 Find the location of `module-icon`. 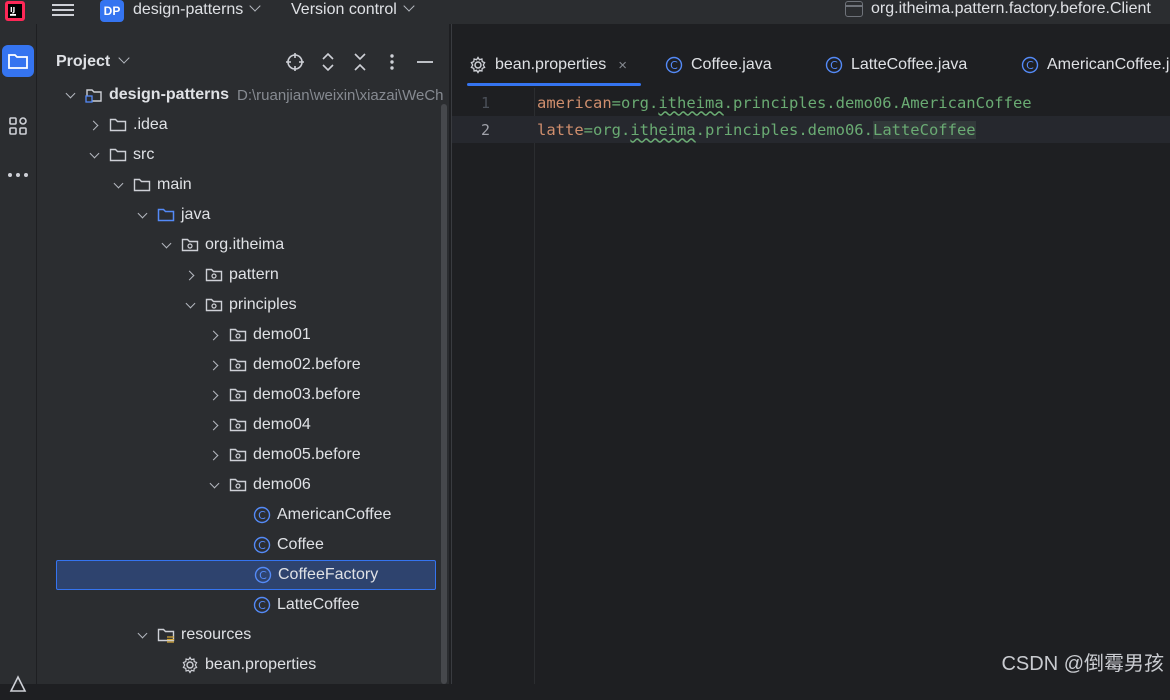

module-icon is located at coordinates (94, 95).